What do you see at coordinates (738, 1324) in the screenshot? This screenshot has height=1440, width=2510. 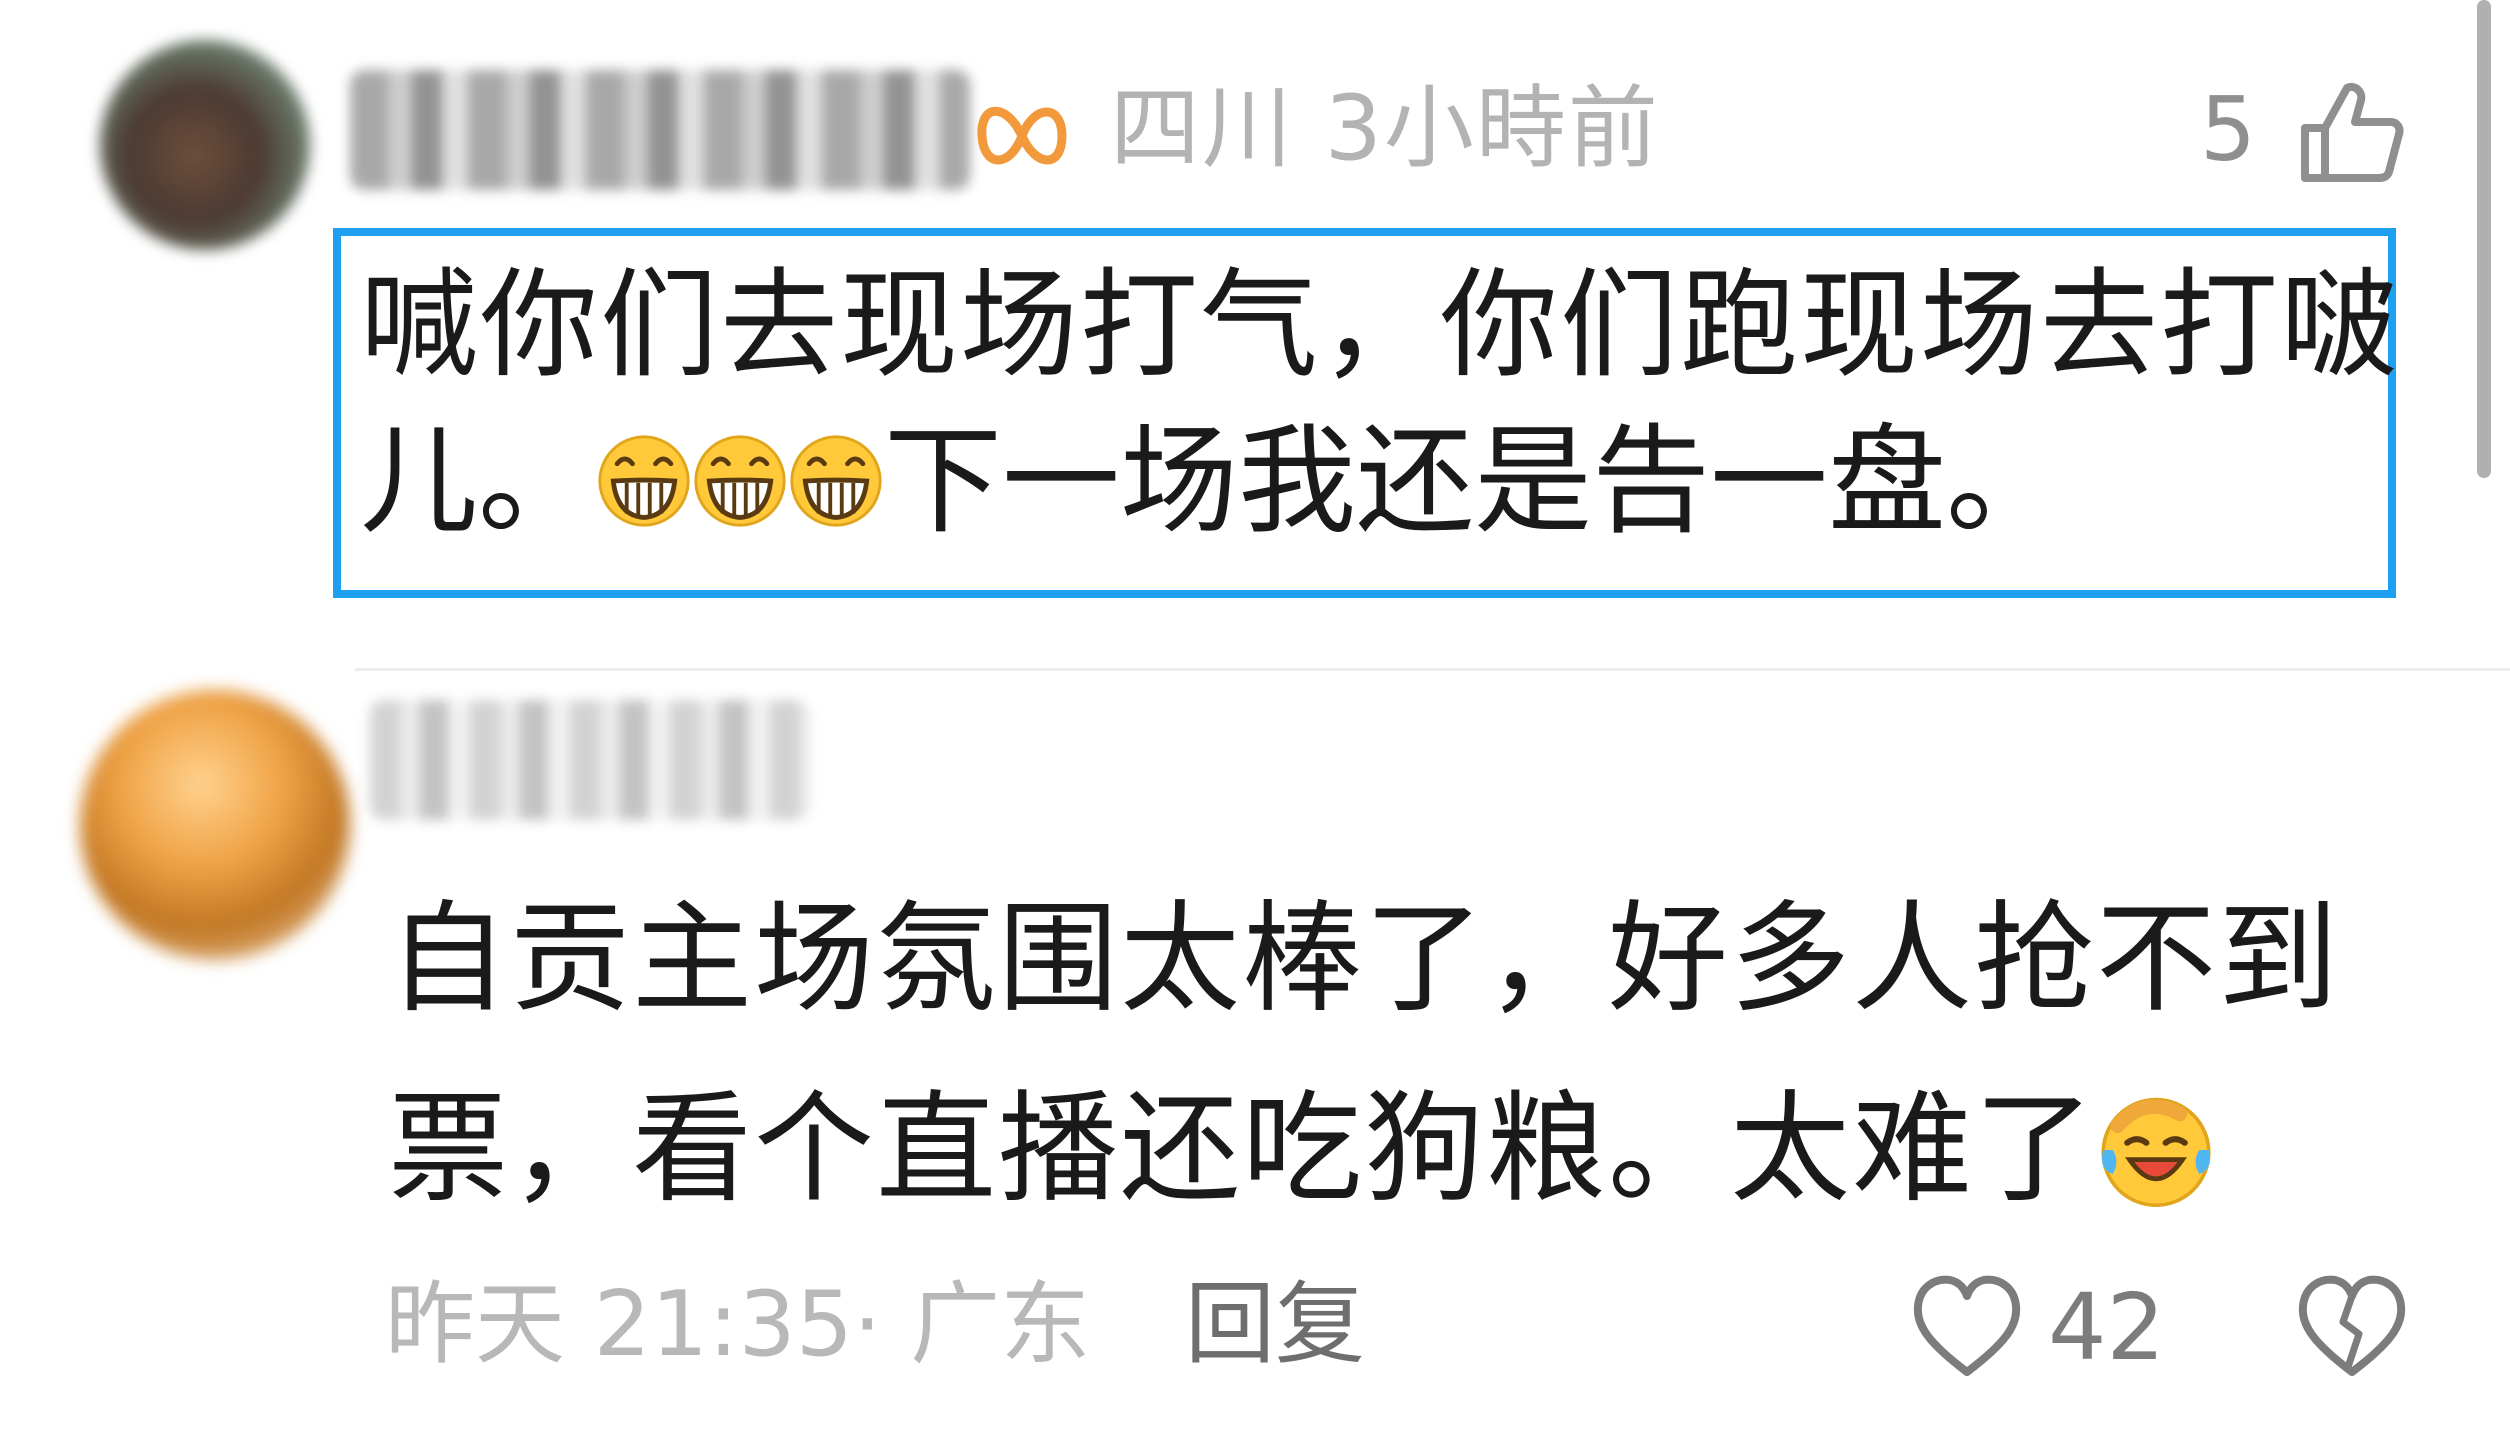 I see `comment-date-location: 昨天 21:35· 广东` at bounding box center [738, 1324].